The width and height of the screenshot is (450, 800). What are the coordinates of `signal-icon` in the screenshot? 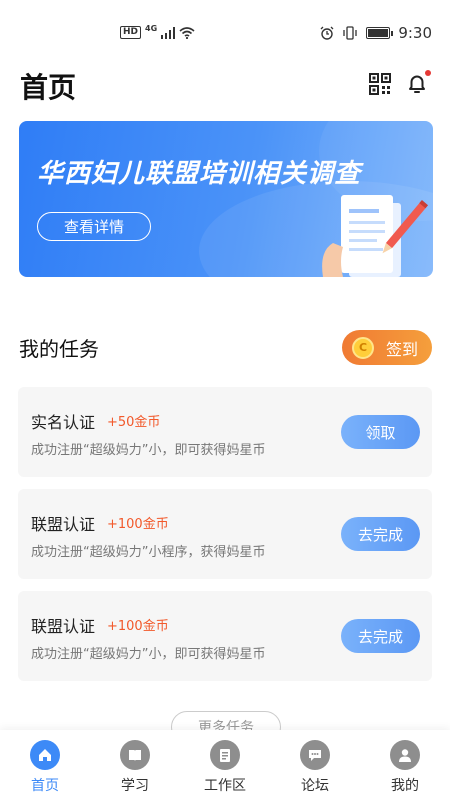 It's located at (168, 32).